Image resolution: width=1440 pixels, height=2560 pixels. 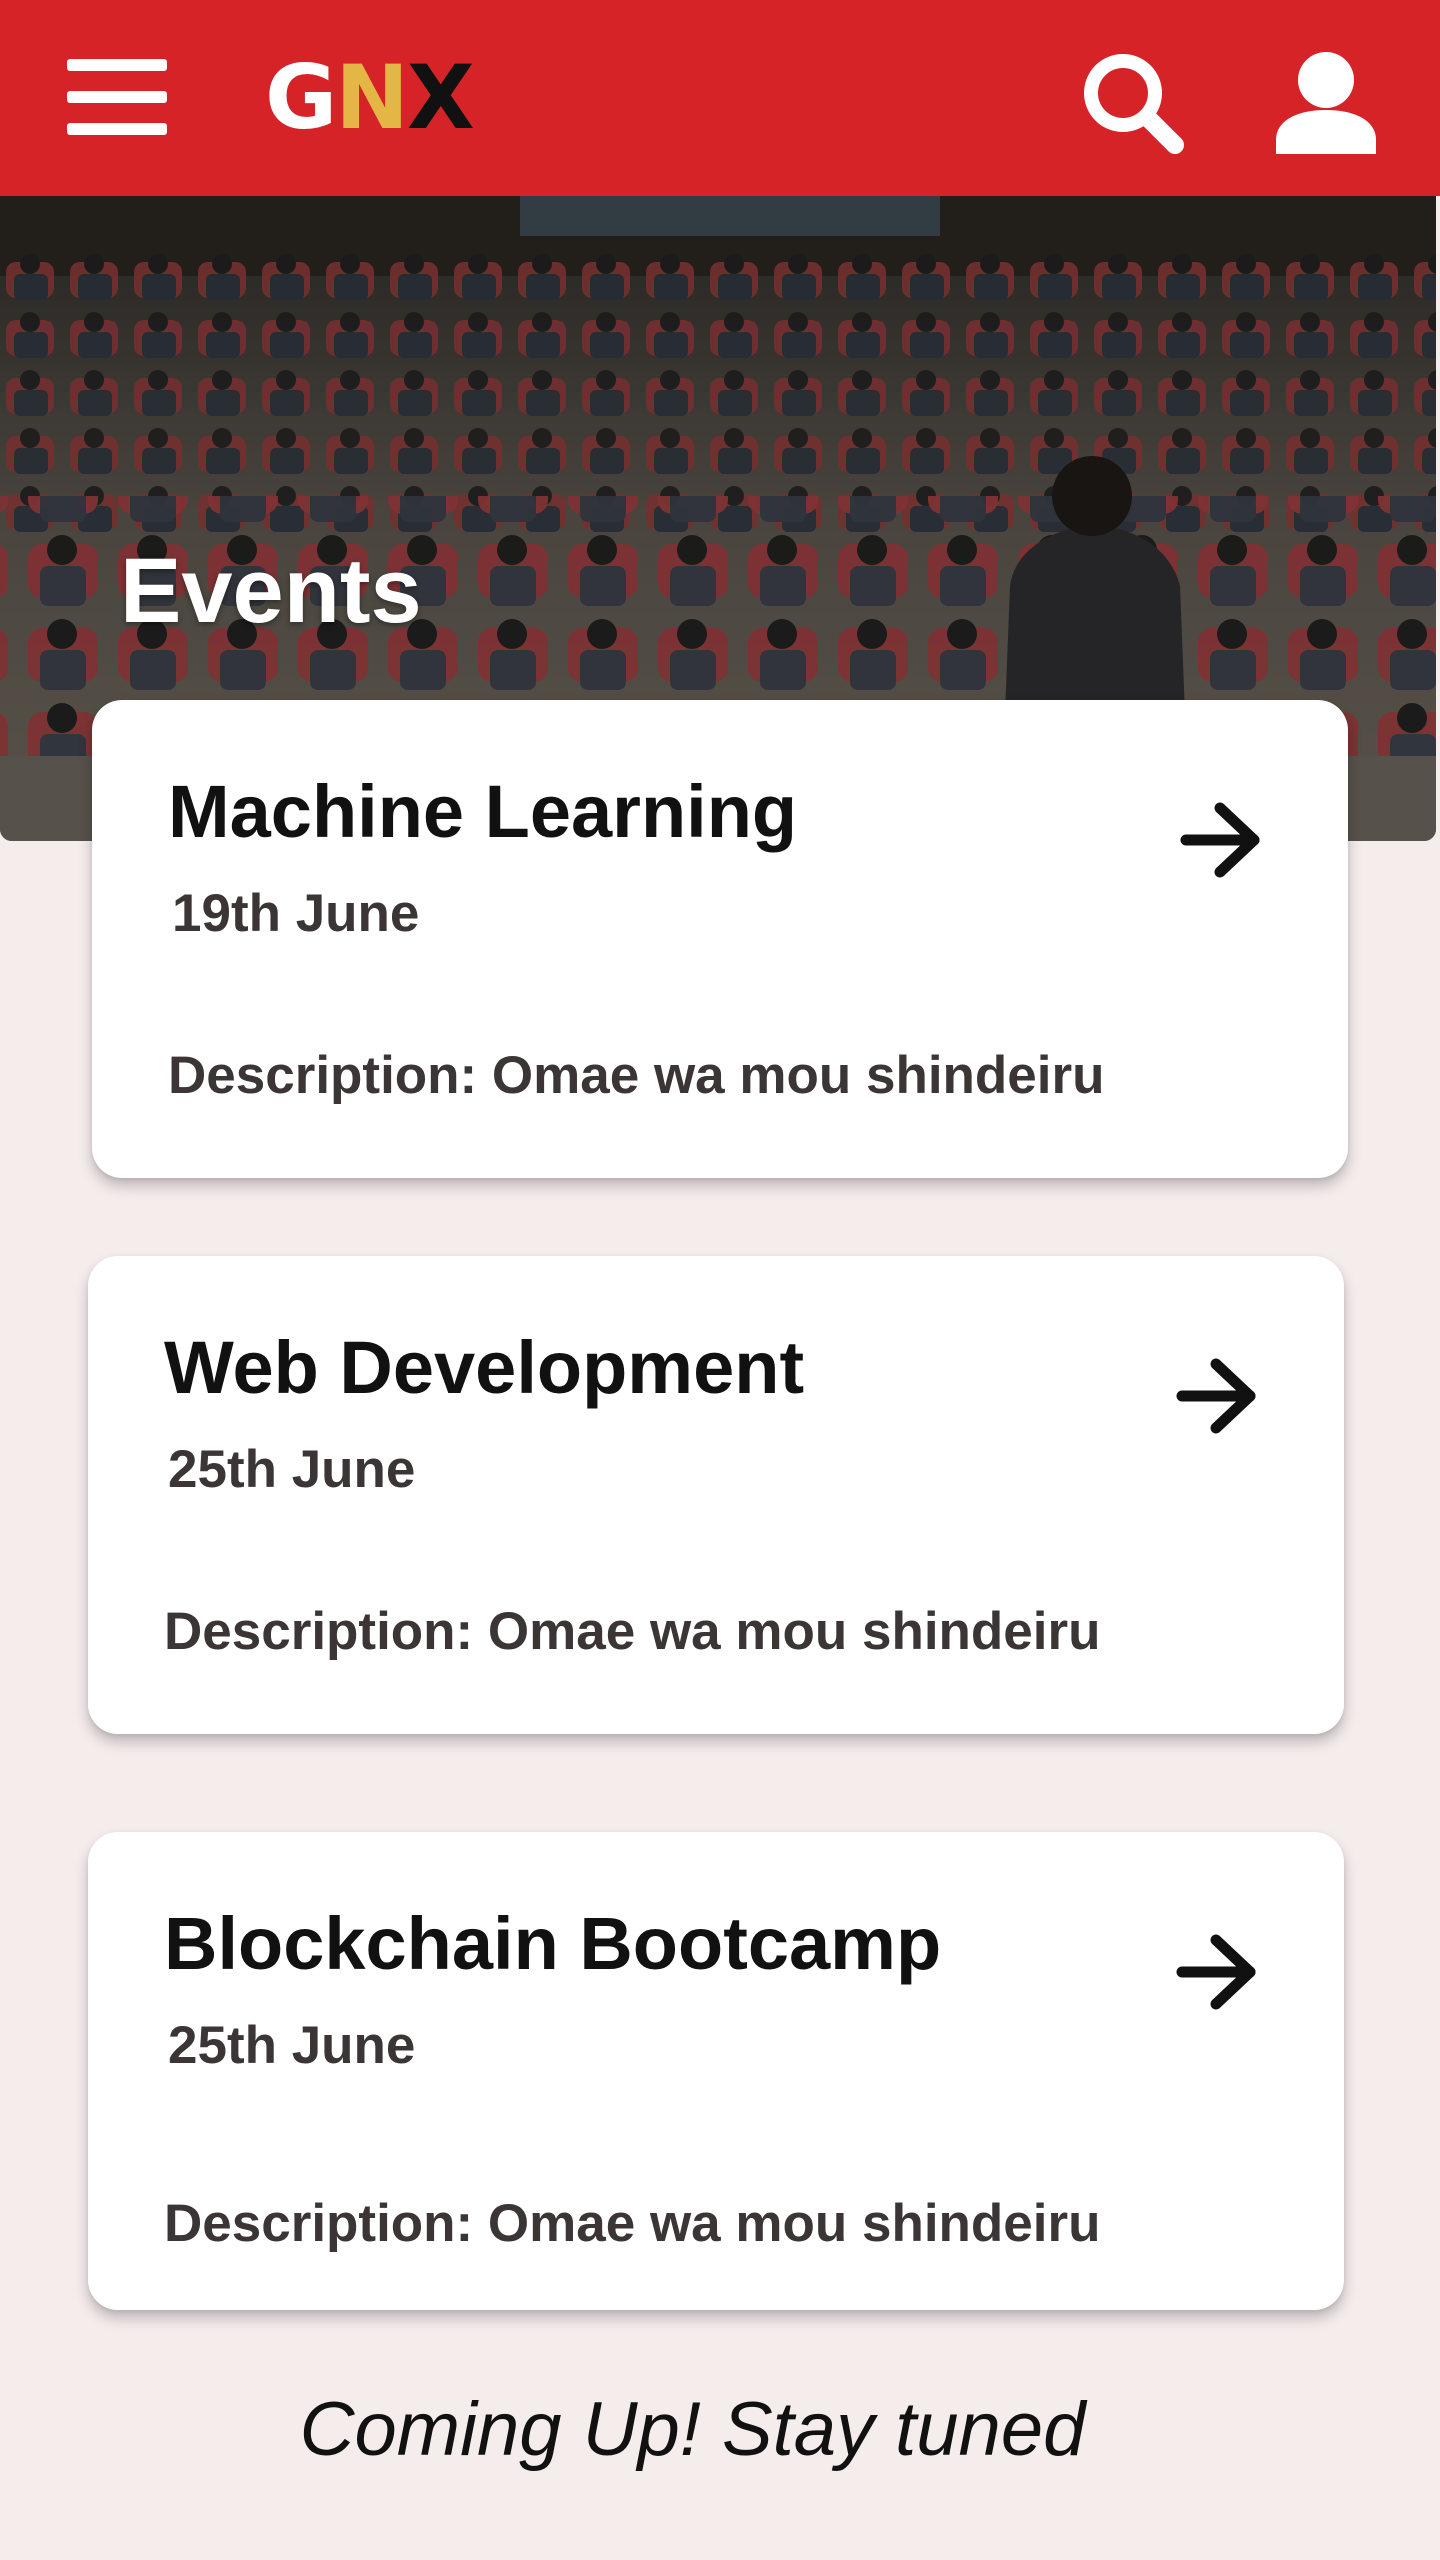 I want to click on menu-button, so click(x=117, y=97).